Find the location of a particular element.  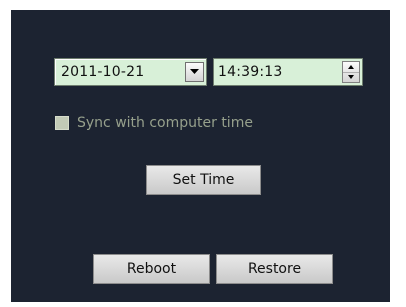

chevron-down-icon is located at coordinates (194, 71).